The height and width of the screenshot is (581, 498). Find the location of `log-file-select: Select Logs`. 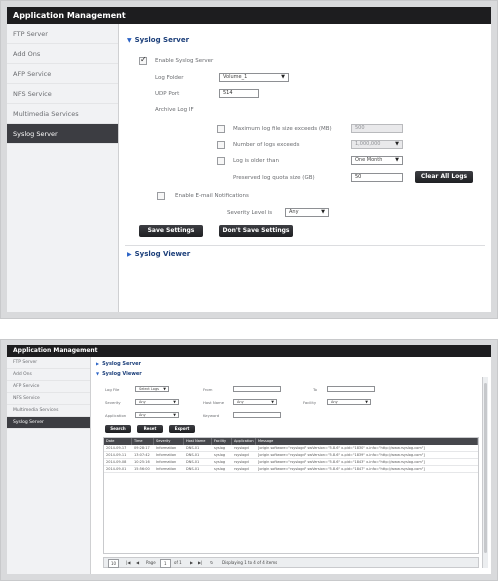

log-file-select: Select Logs is located at coordinates (152, 389).